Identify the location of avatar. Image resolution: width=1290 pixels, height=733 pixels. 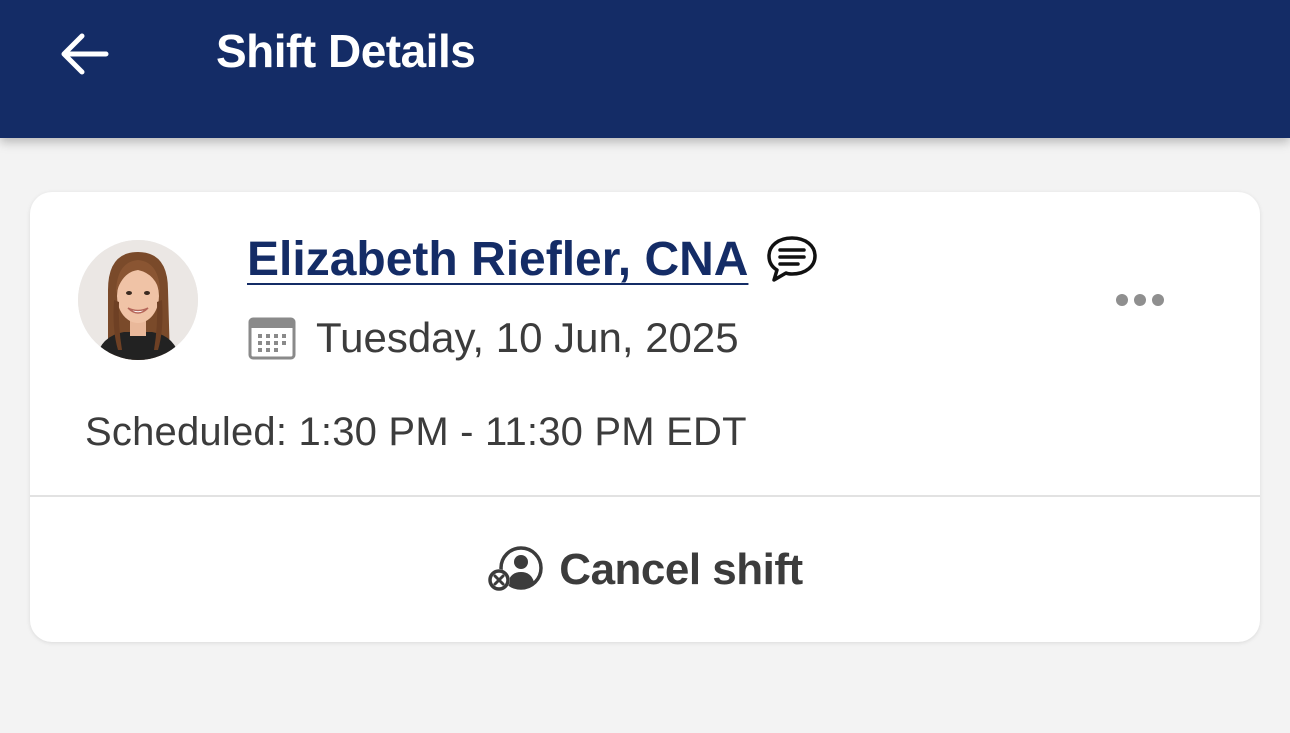
(138, 300).